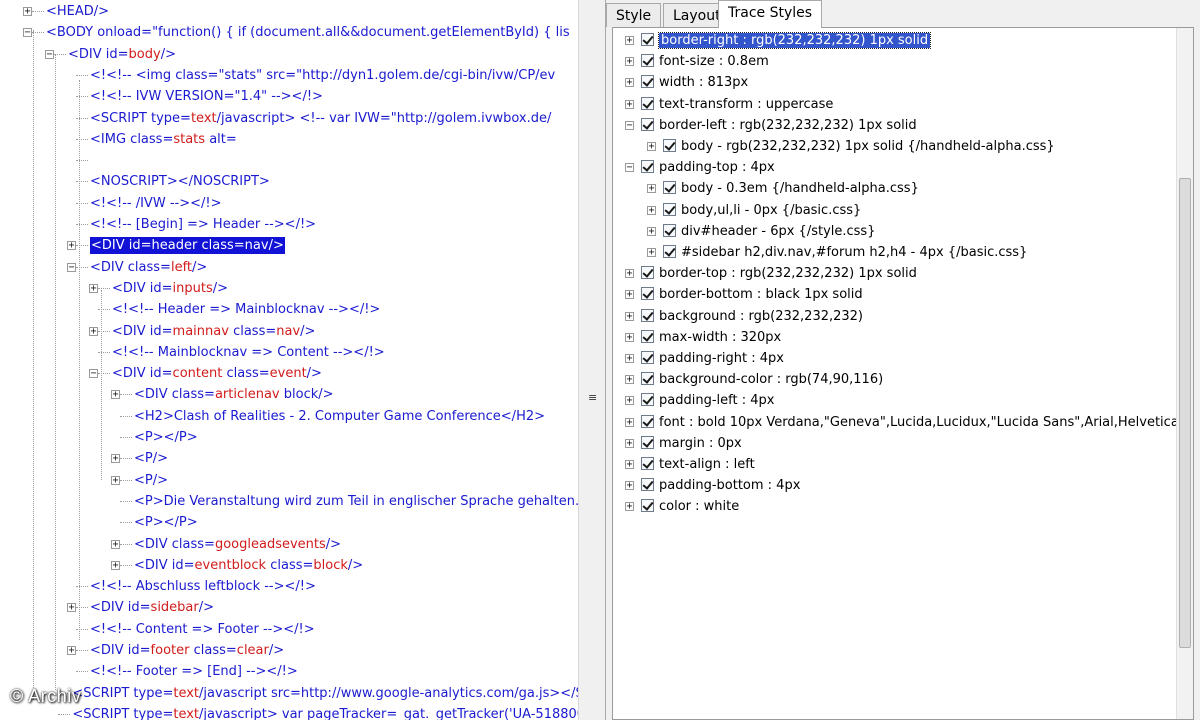  Describe the element at coordinates (246, 309) in the screenshot. I see `dom-node: <!<!-- Header => Mainblocknav --></!>` at that location.